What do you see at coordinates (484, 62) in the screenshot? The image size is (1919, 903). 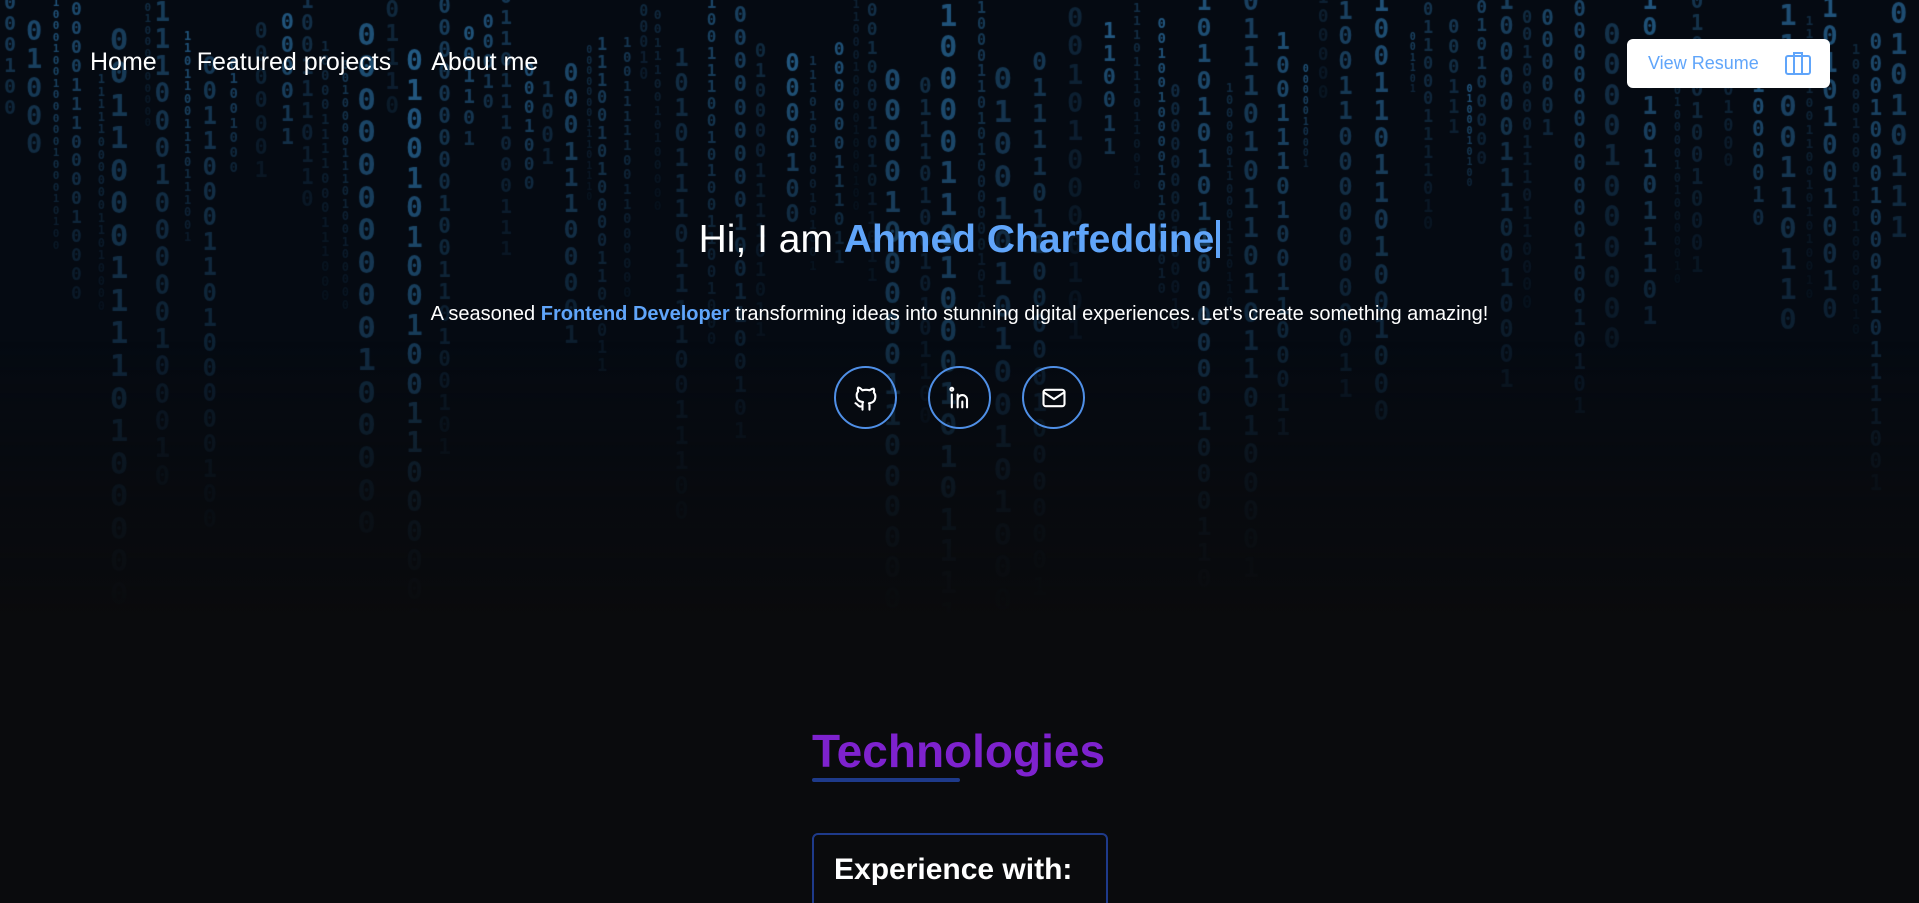 I see `nav-about-me: About me` at bounding box center [484, 62].